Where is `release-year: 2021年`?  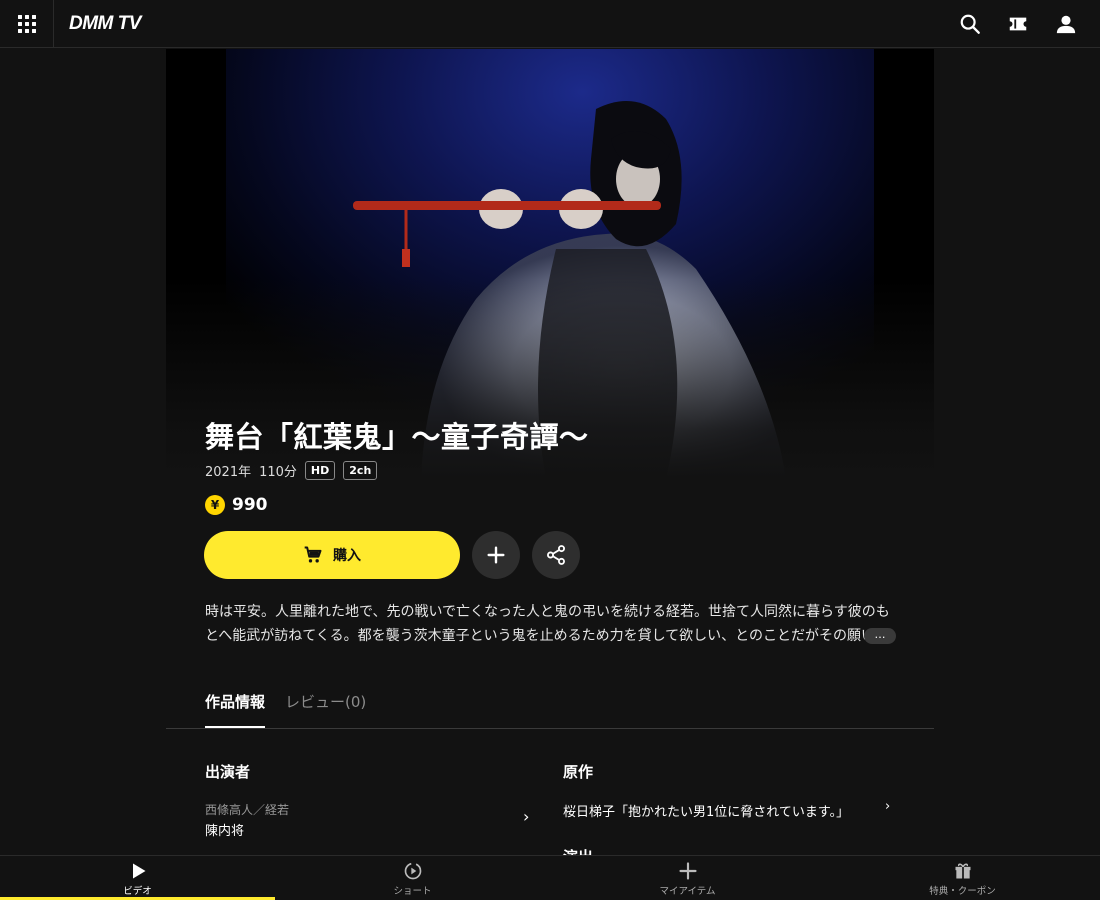
release-year: 2021年 is located at coordinates (228, 472).